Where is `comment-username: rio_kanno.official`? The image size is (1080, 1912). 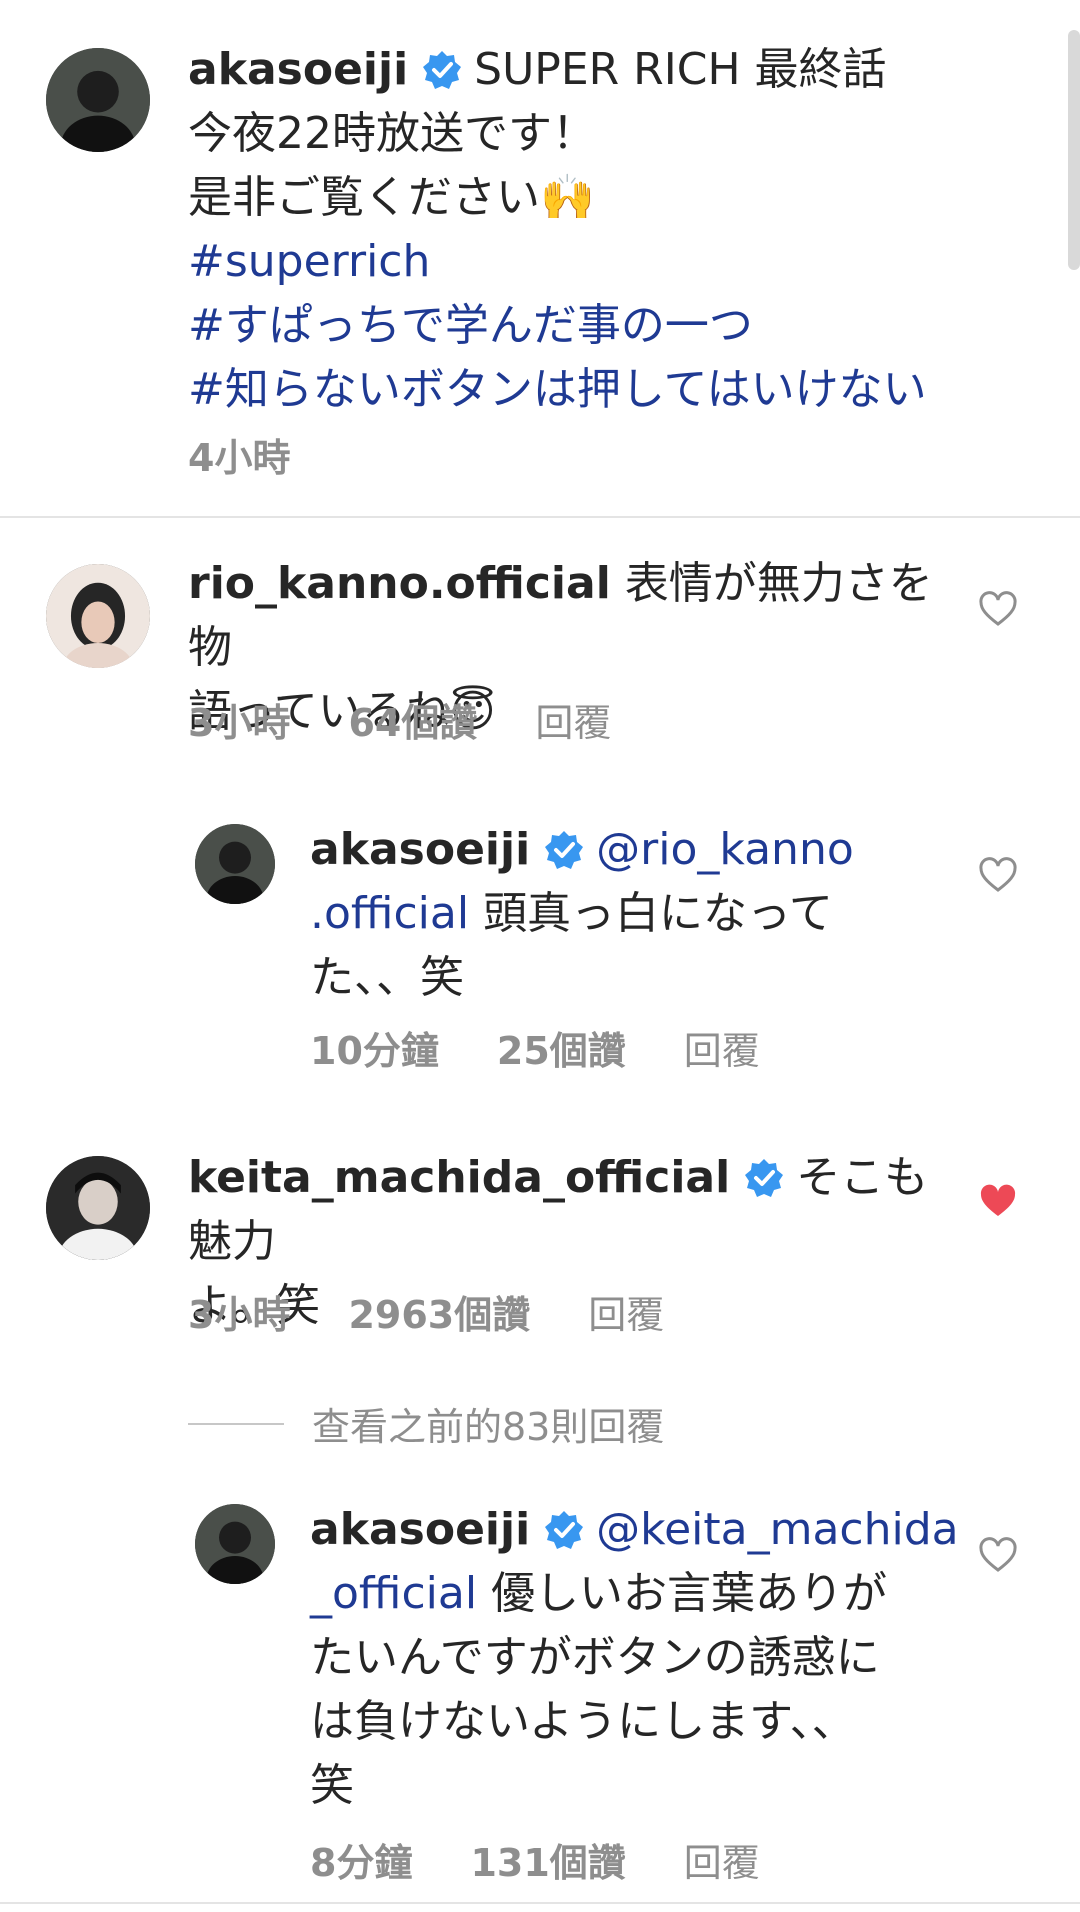 comment-username: rio_kanno.official is located at coordinates (399, 583).